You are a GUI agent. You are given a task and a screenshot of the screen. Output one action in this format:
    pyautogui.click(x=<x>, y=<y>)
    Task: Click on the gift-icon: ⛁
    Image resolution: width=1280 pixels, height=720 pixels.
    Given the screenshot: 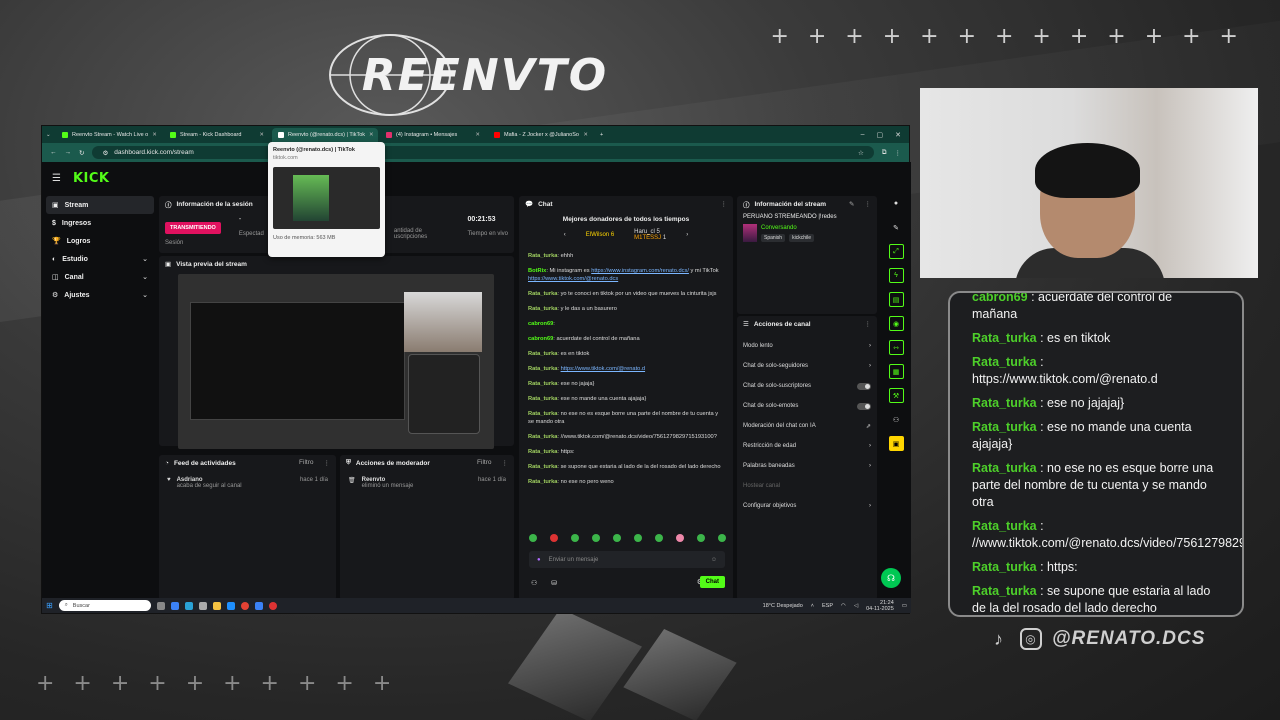 What is the action you would take?
    pyautogui.click(x=554, y=583)
    